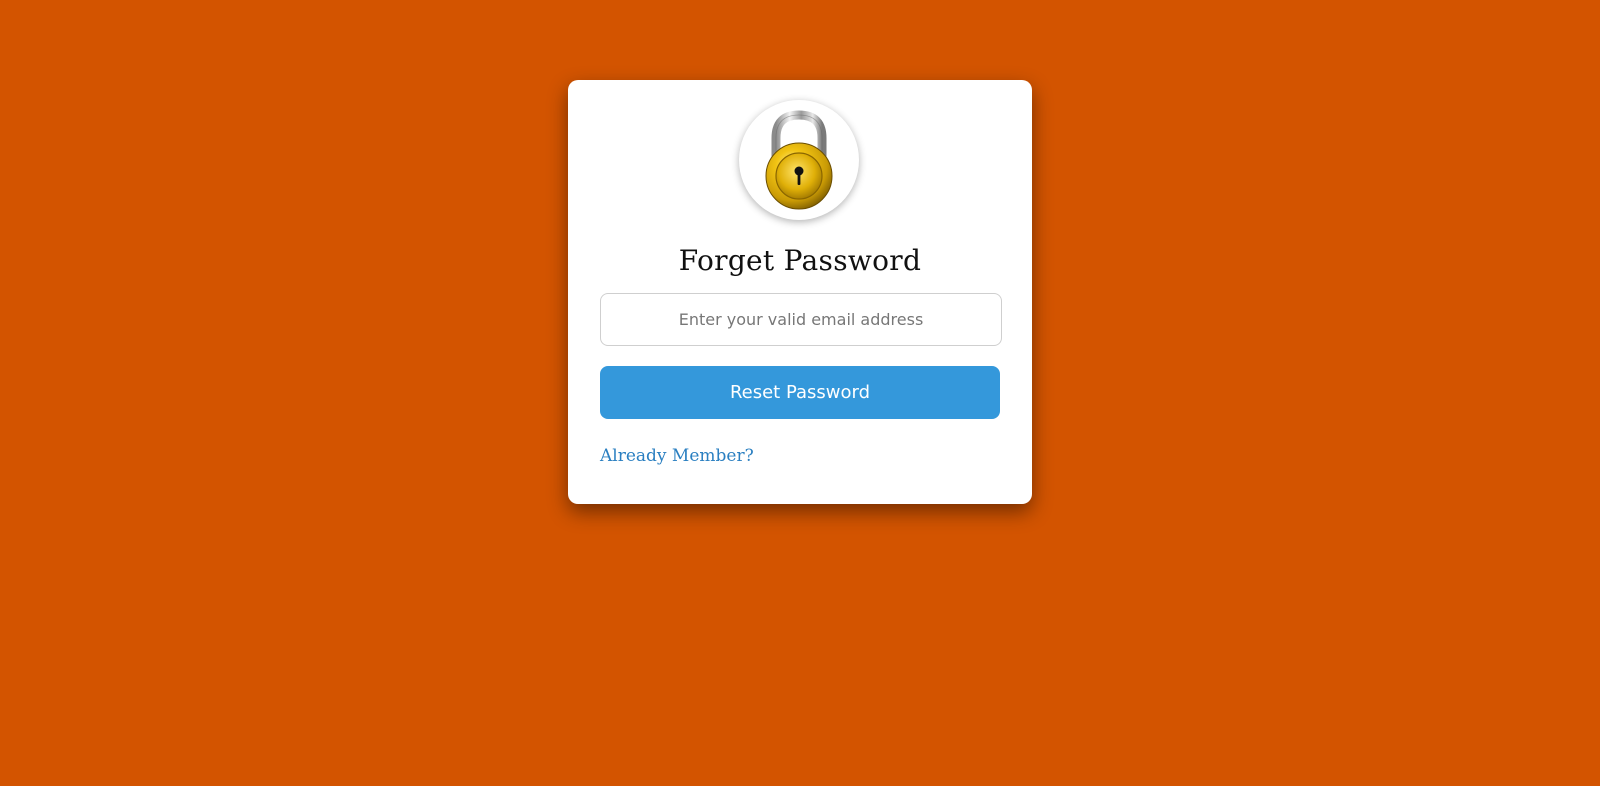 This screenshot has width=1600, height=786. Describe the element at coordinates (801, 319) in the screenshot. I see `email-field` at that location.